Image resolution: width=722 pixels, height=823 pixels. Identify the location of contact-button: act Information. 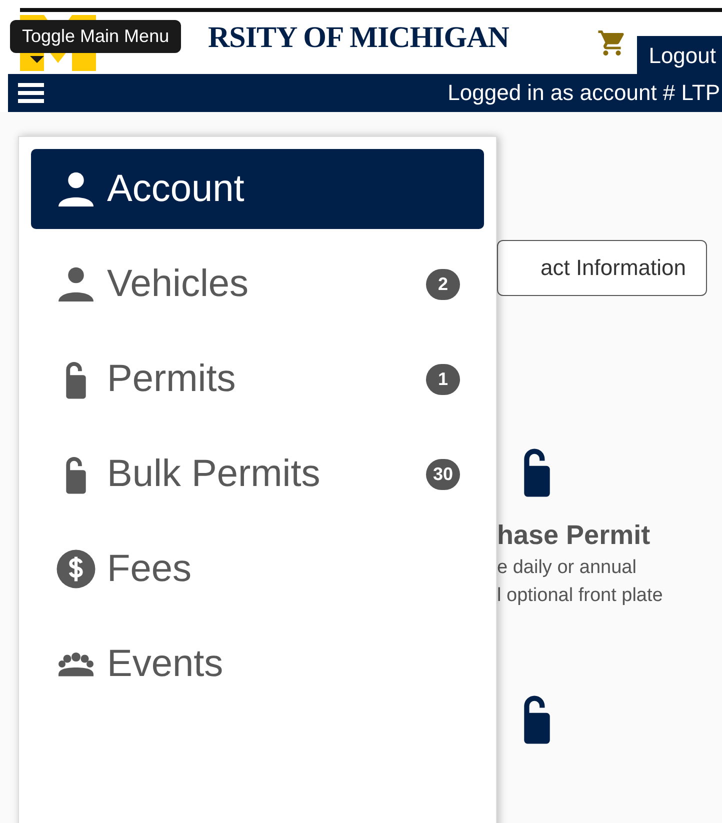
(602, 268).